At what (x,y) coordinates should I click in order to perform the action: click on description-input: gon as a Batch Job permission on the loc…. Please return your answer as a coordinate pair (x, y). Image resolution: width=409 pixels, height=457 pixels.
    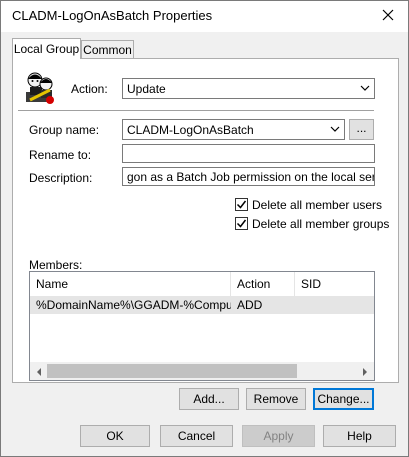
    Looking at the image, I should click on (248, 176).